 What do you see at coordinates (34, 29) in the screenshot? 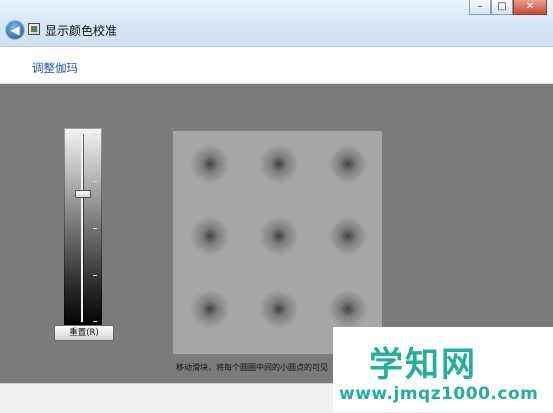
I see `display-color-calibration-icon` at bounding box center [34, 29].